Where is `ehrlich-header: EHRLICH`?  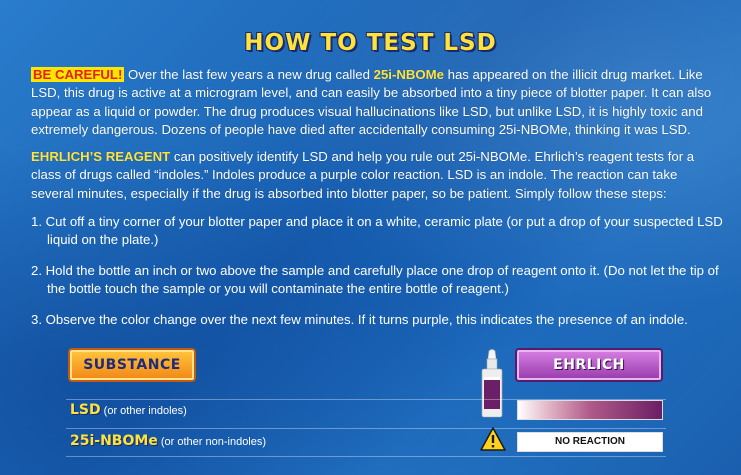 ehrlich-header: EHRLICH is located at coordinates (589, 365).